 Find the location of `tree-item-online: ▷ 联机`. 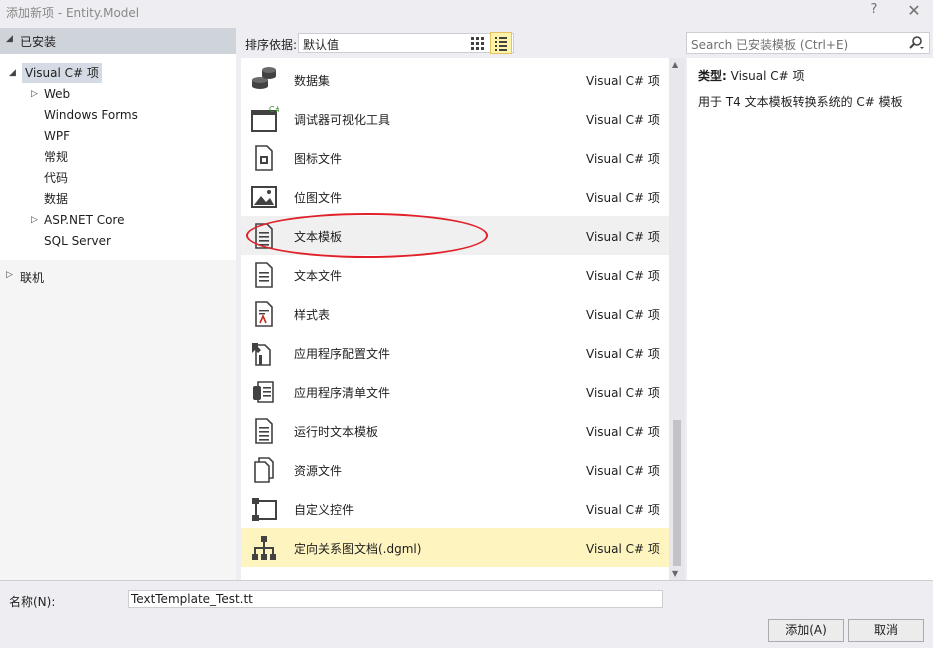

tree-item-online: ▷ 联机 is located at coordinates (118, 277).